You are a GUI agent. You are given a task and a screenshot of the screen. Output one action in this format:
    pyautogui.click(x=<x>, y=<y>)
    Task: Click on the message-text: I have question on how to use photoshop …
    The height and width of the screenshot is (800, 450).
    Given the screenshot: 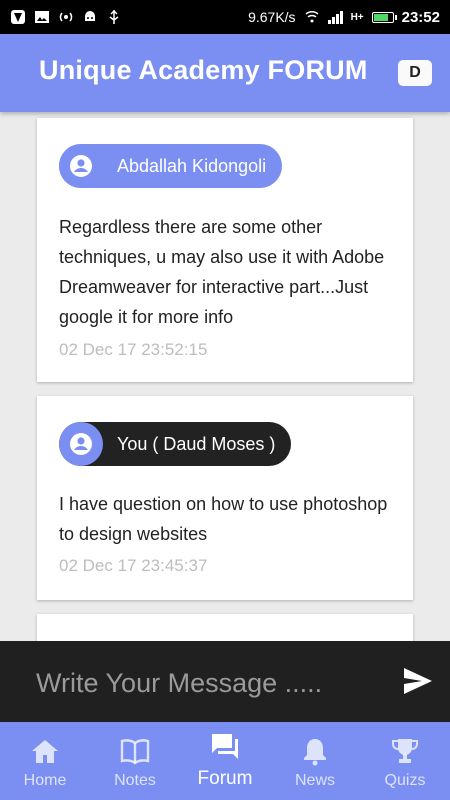 What is the action you would take?
    pyautogui.click(x=223, y=519)
    